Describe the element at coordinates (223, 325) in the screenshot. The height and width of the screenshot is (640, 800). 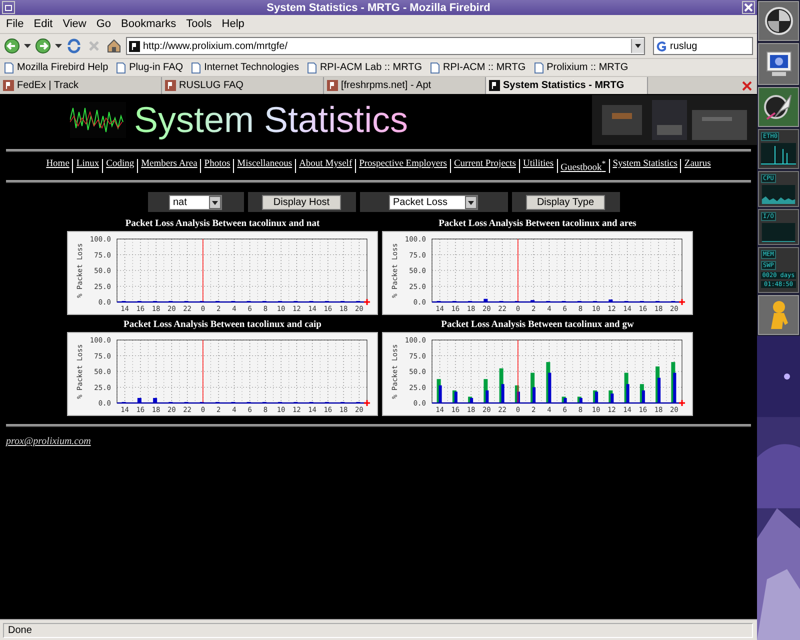
I see `chart-title: Packet Loss Analysis Between tacolinux and caip` at that location.